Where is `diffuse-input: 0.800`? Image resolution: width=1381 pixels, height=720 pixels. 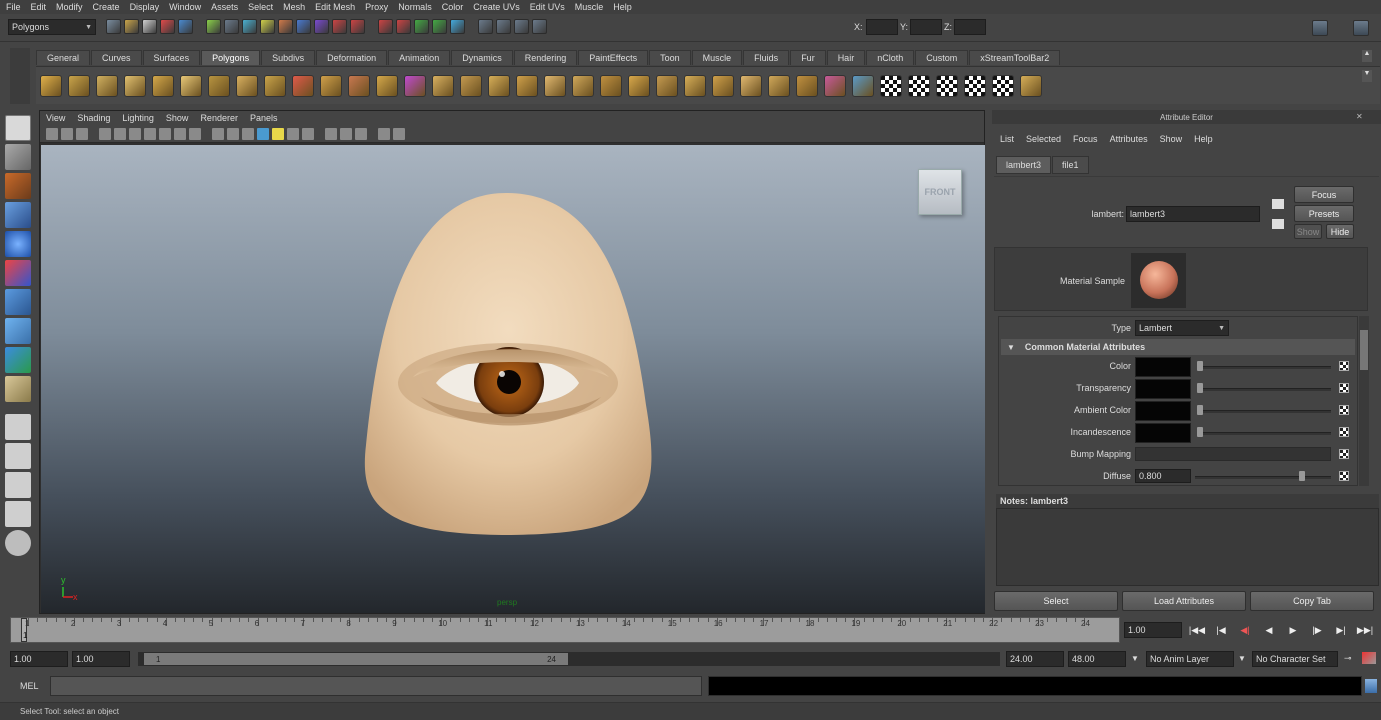
diffuse-input: 0.800 is located at coordinates (1163, 476).